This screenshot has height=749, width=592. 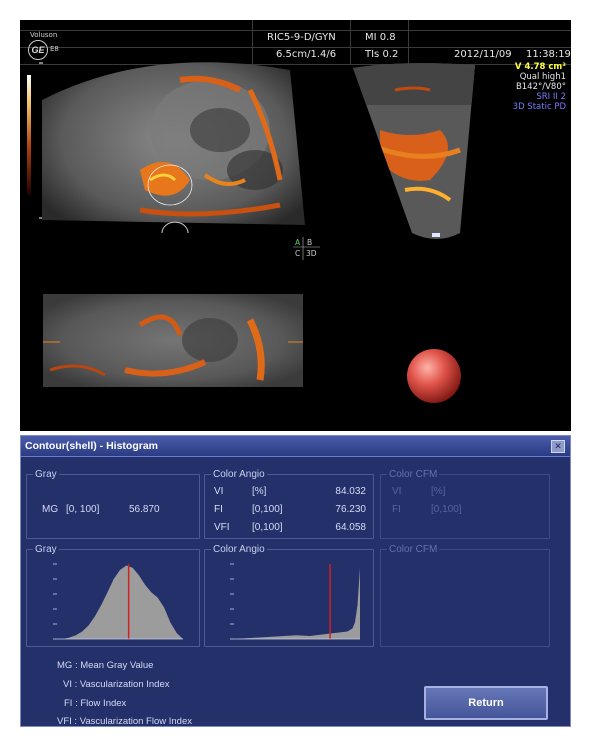 I want to click on legend-vi: VI : Vascularization Index, so click(x=116, y=684).